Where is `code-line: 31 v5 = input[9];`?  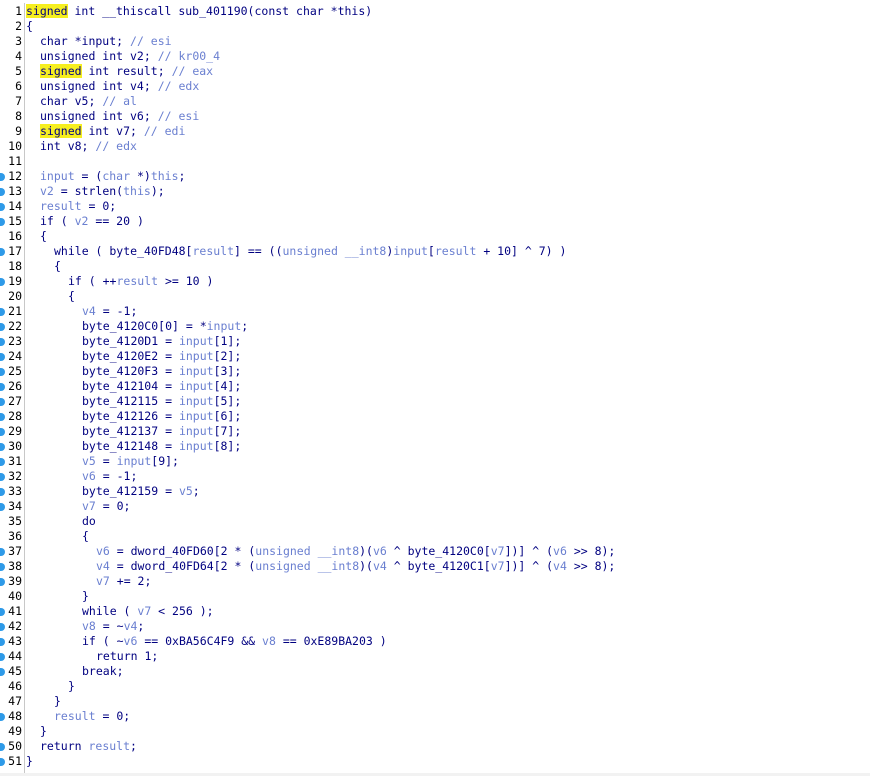
code-line: 31 v5 = input[9]; is located at coordinates (435, 461).